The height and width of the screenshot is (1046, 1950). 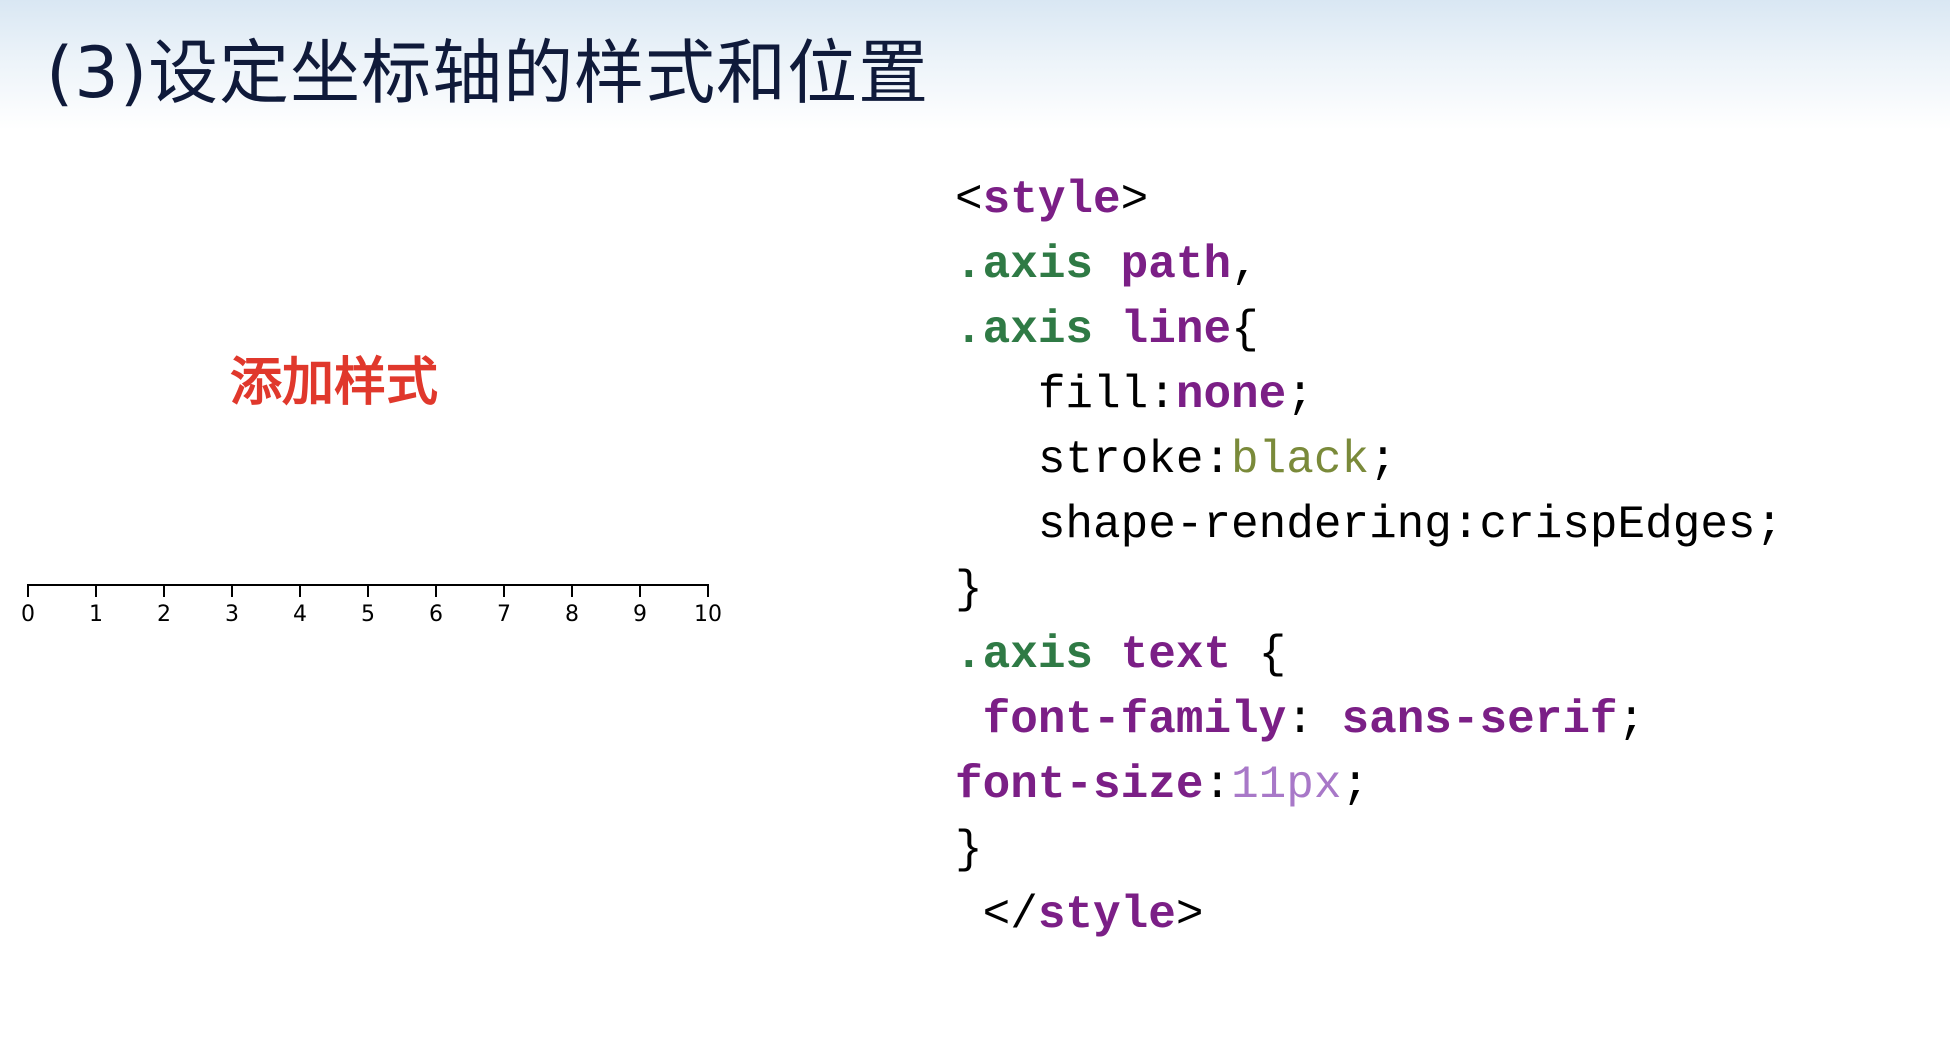 I want to click on axis-tick-label: 0, so click(x=28, y=614).